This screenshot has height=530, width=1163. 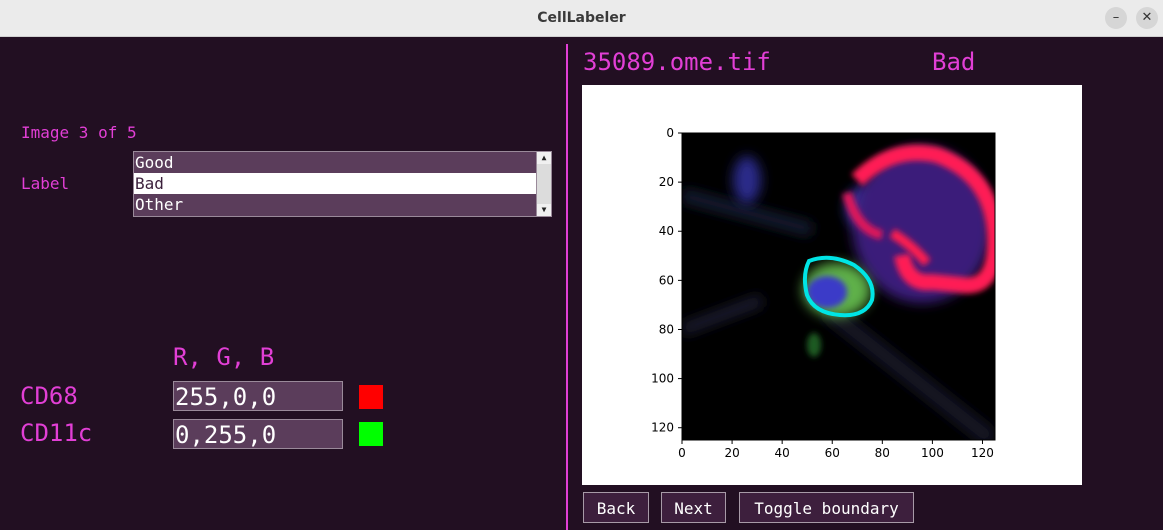 What do you see at coordinates (882, 453) in the screenshot?
I see `x-tick-label: 80` at bounding box center [882, 453].